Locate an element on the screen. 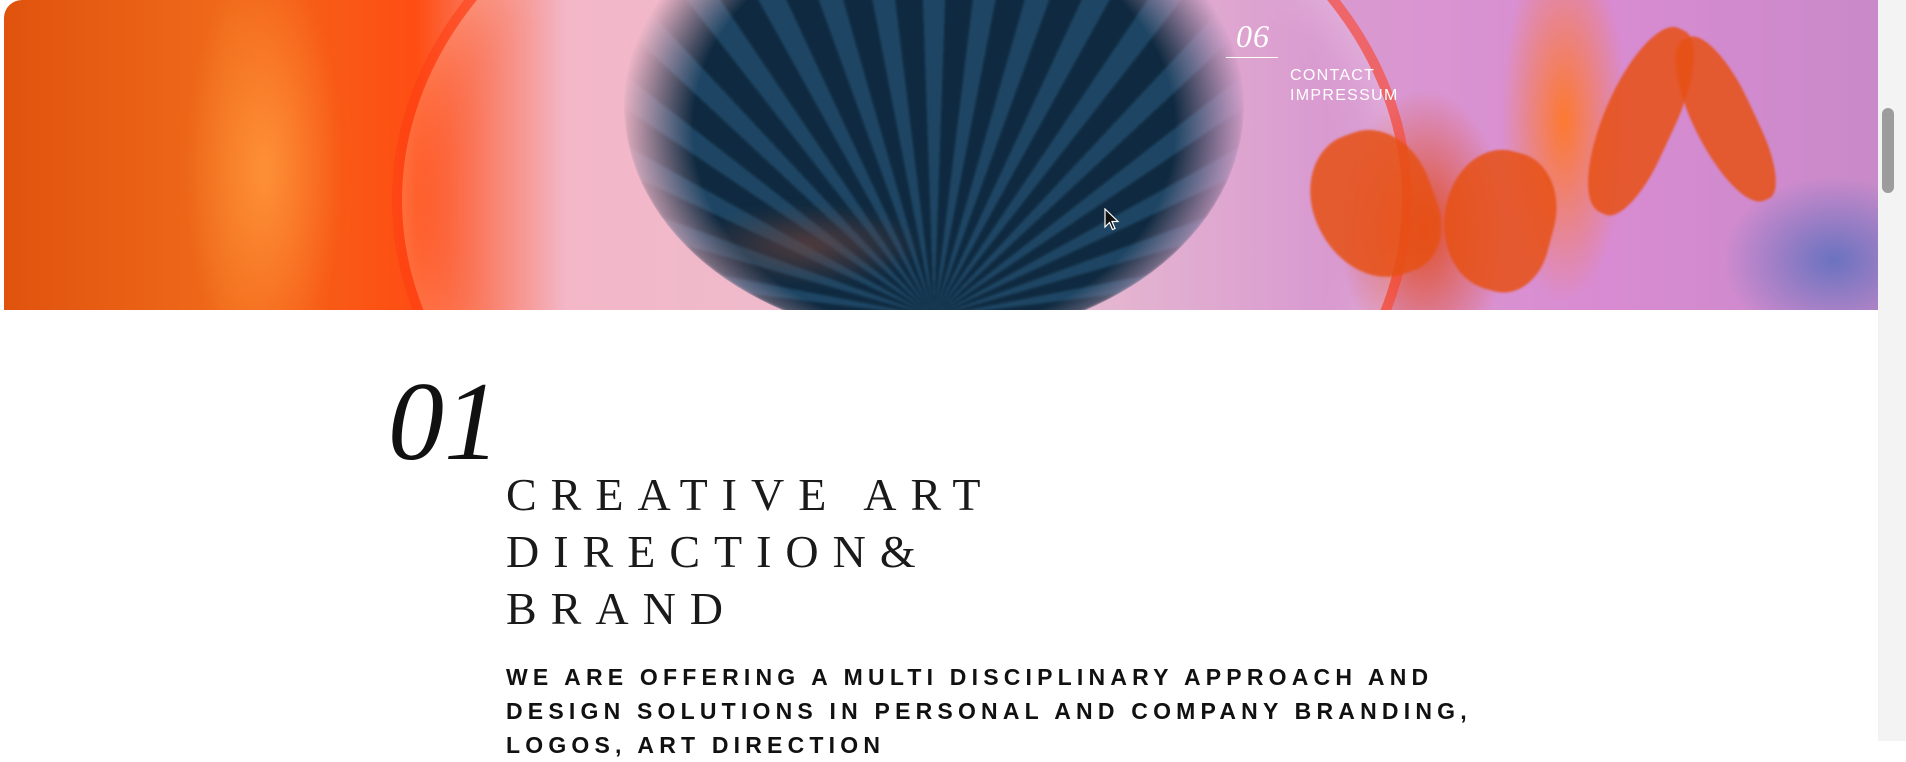  nav-divider is located at coordinates (1252, 57).